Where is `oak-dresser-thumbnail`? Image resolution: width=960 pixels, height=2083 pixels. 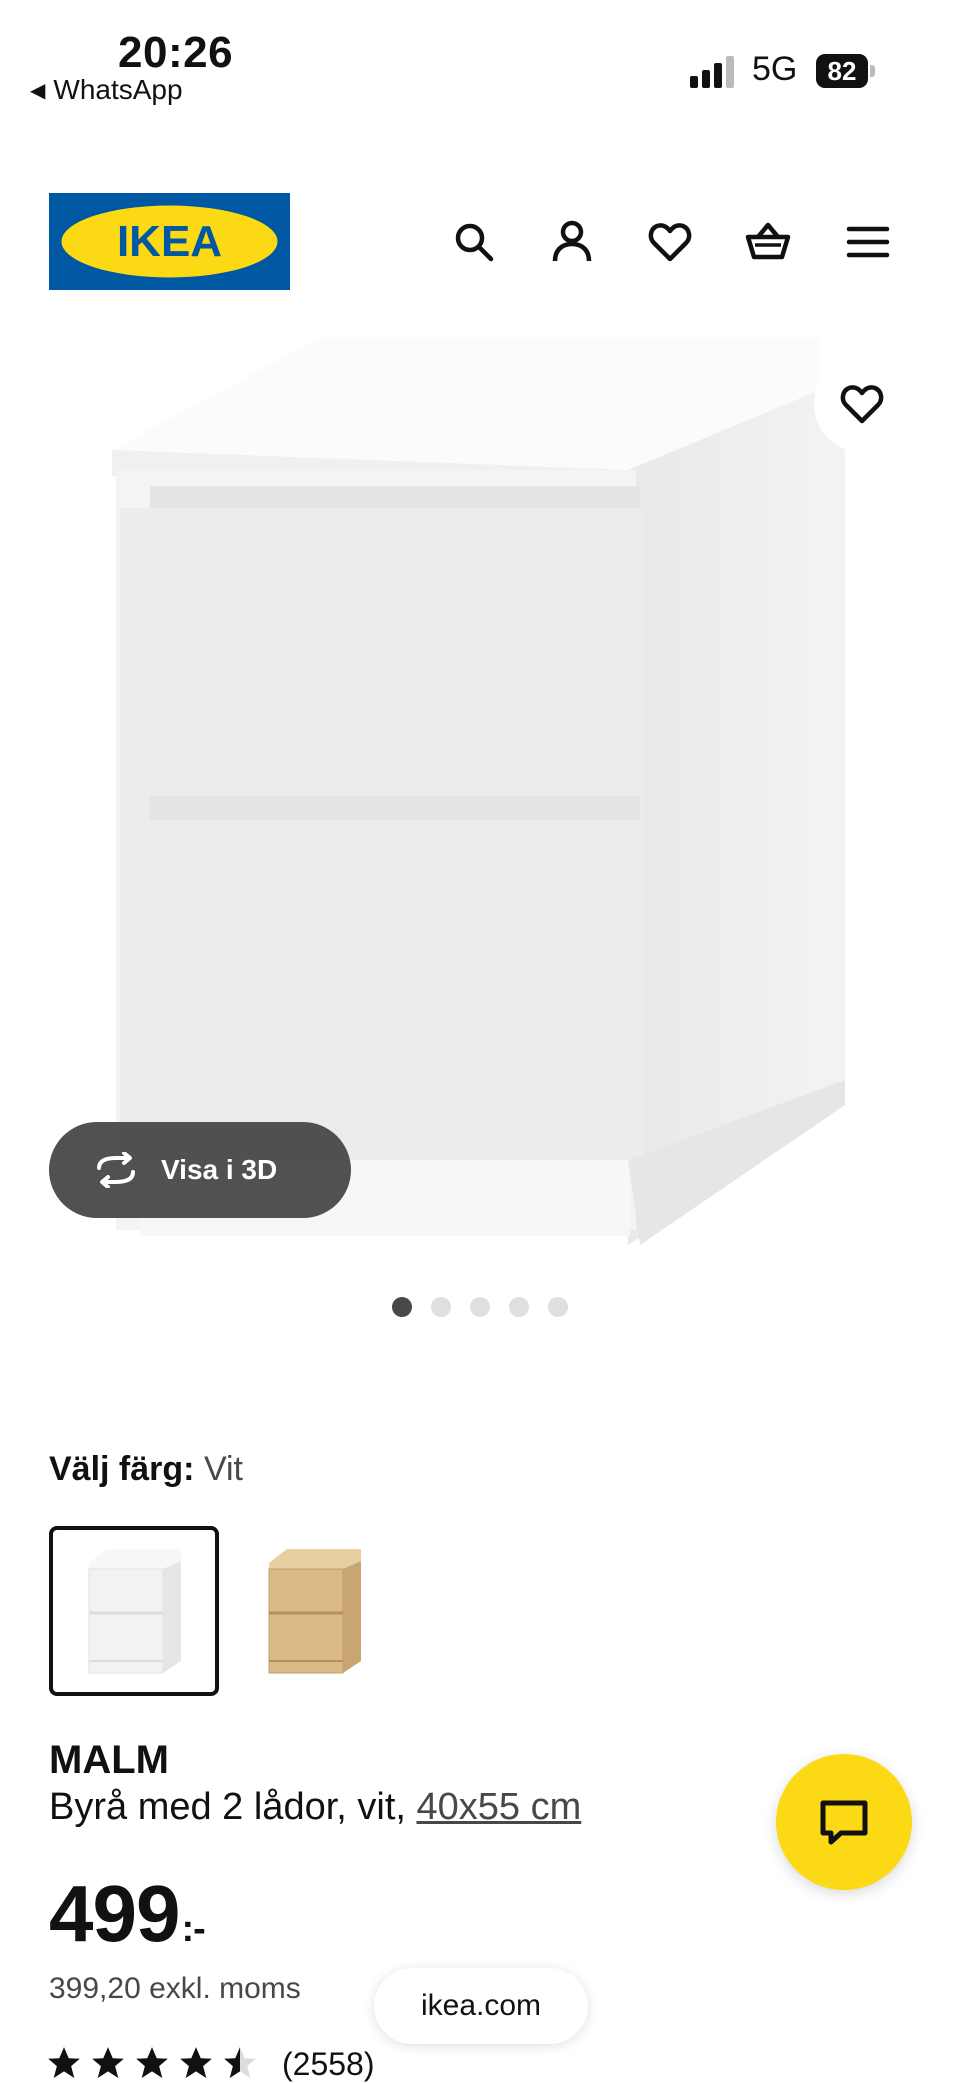
oak-dresser-thumbnail is located at coordinates (314, 1611).